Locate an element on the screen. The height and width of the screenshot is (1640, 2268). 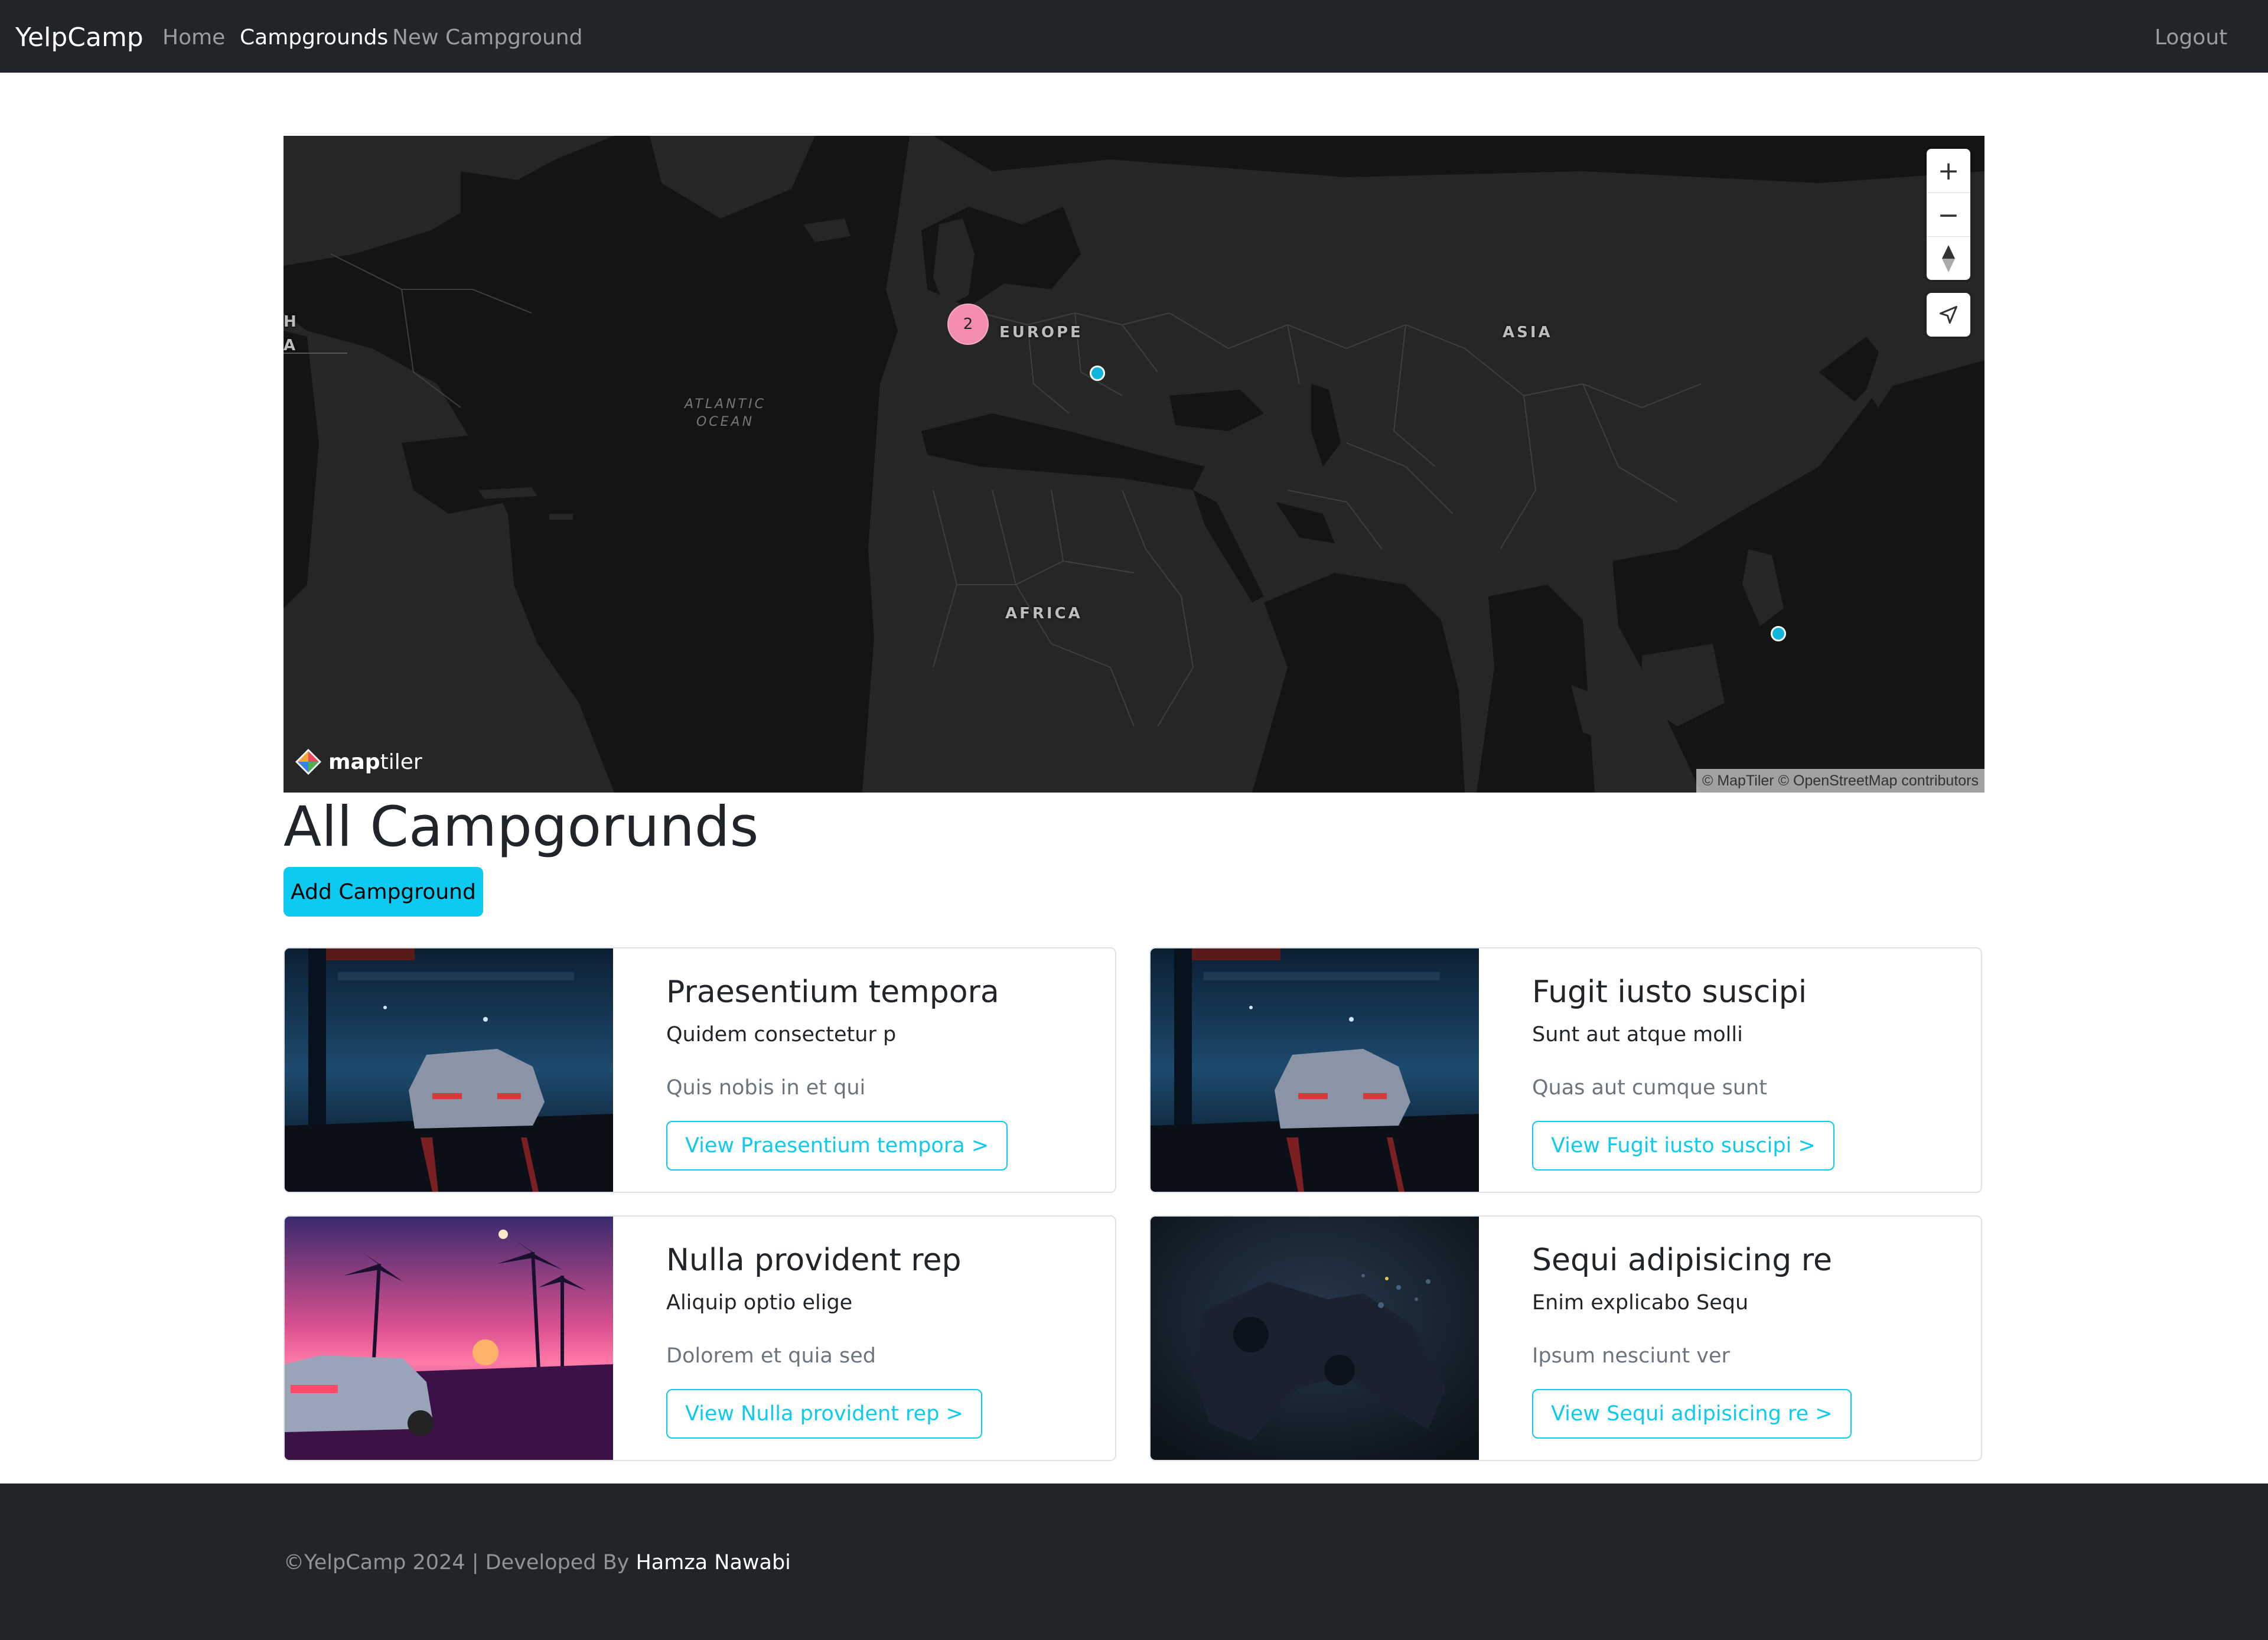
map-attribution: © MapTiler © OpenStreetMap contributors is located at coordinates (1840, 781).